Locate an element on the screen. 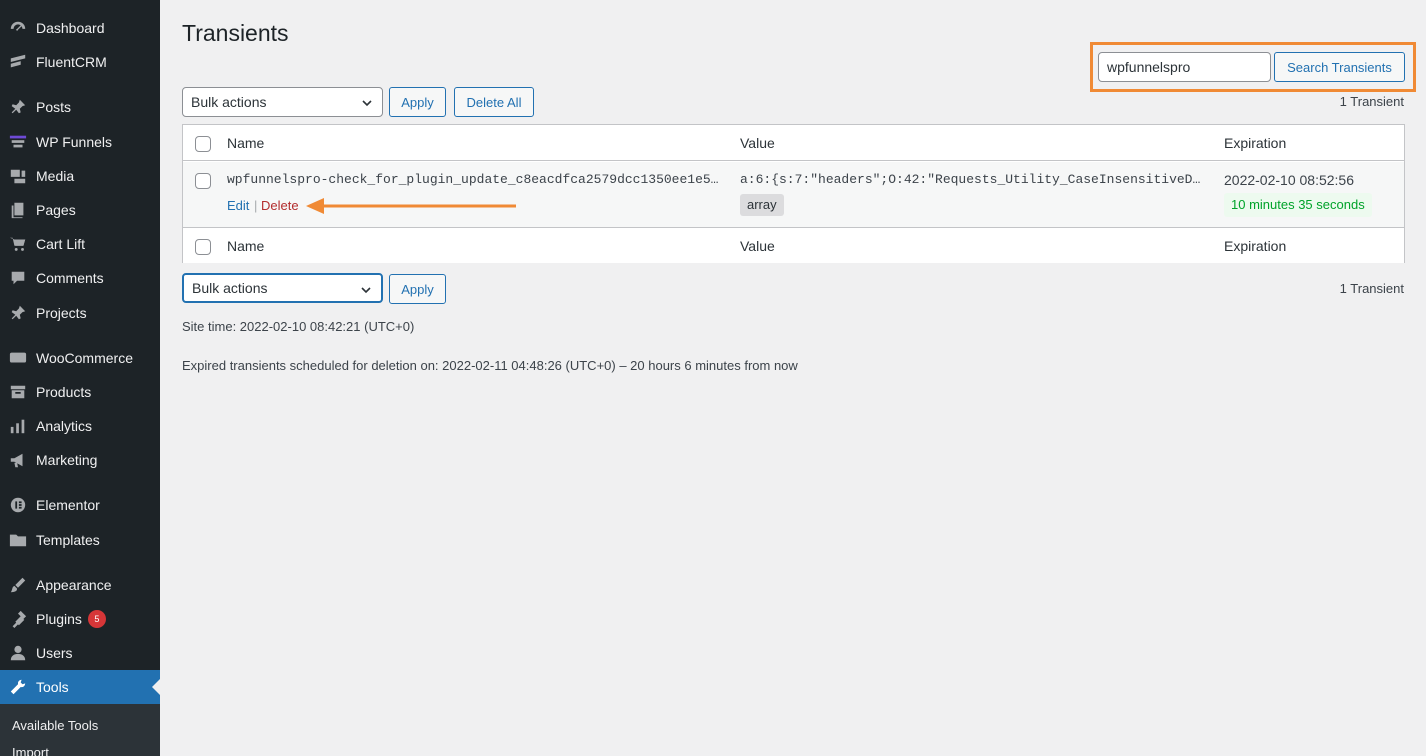 The height and width of the screenshot is (756, 1426). search-input is located at coordinates (1184, 67).